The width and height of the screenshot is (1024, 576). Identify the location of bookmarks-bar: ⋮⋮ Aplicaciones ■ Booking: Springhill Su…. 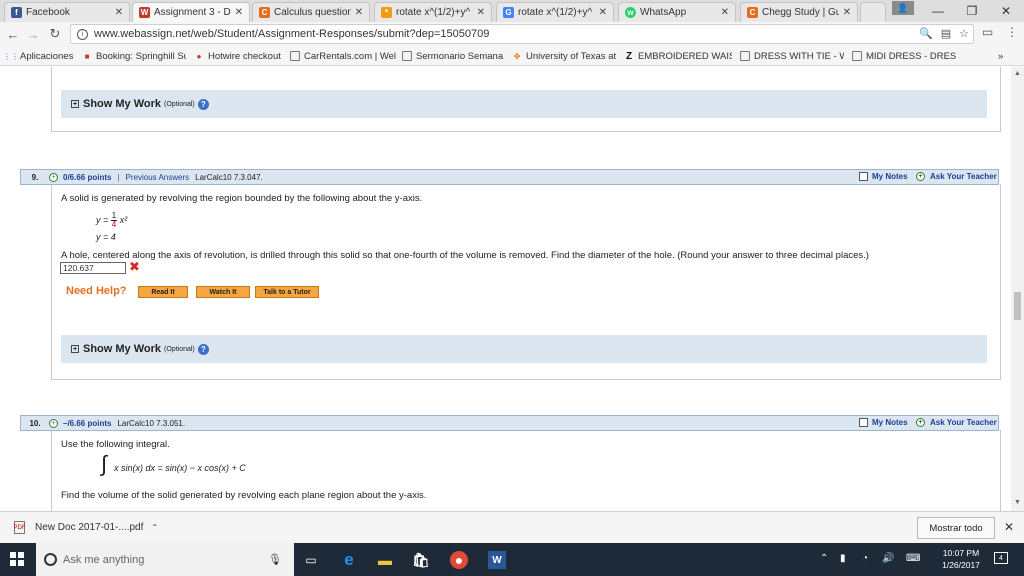
(512, 56).